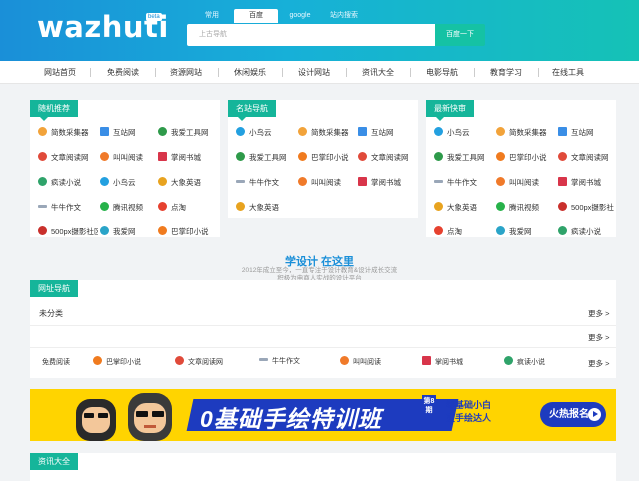  I want to click on signup-button: 火热报名, so click(573, 414).